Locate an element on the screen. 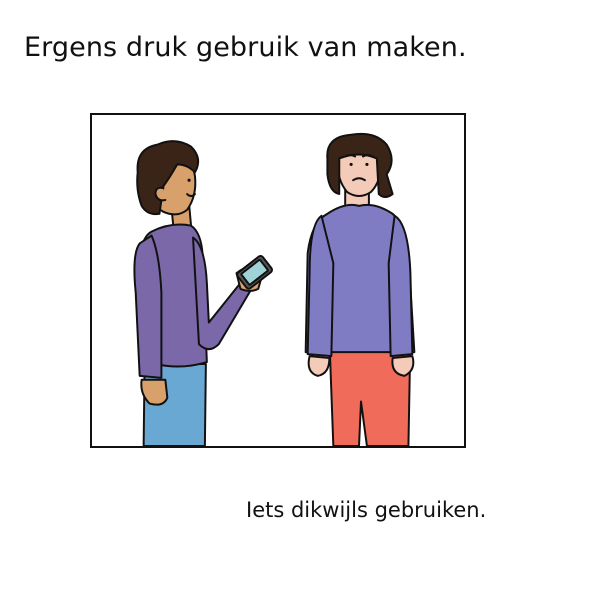  person-left is located at coordinates (203, 293).